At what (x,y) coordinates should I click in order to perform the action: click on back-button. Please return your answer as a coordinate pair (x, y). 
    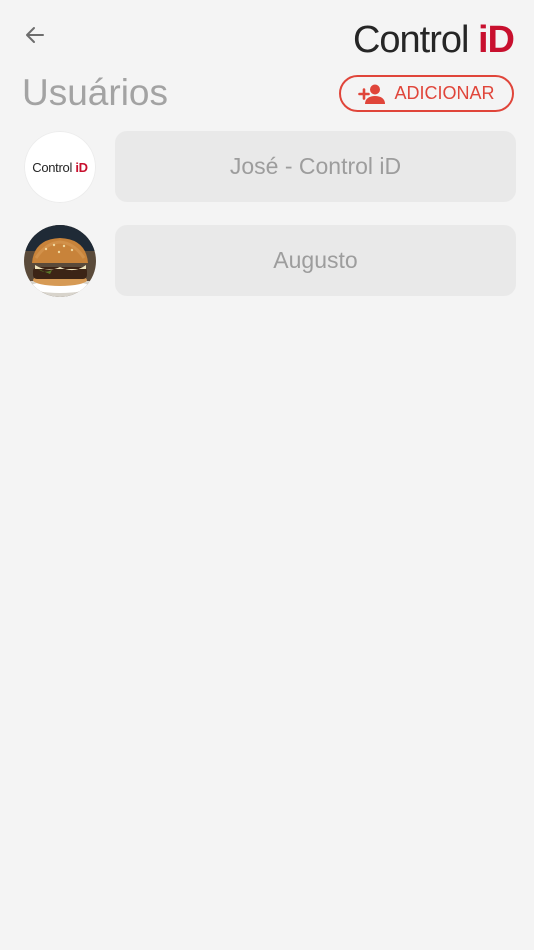
    Looking at the image, I should click on (35, 35).